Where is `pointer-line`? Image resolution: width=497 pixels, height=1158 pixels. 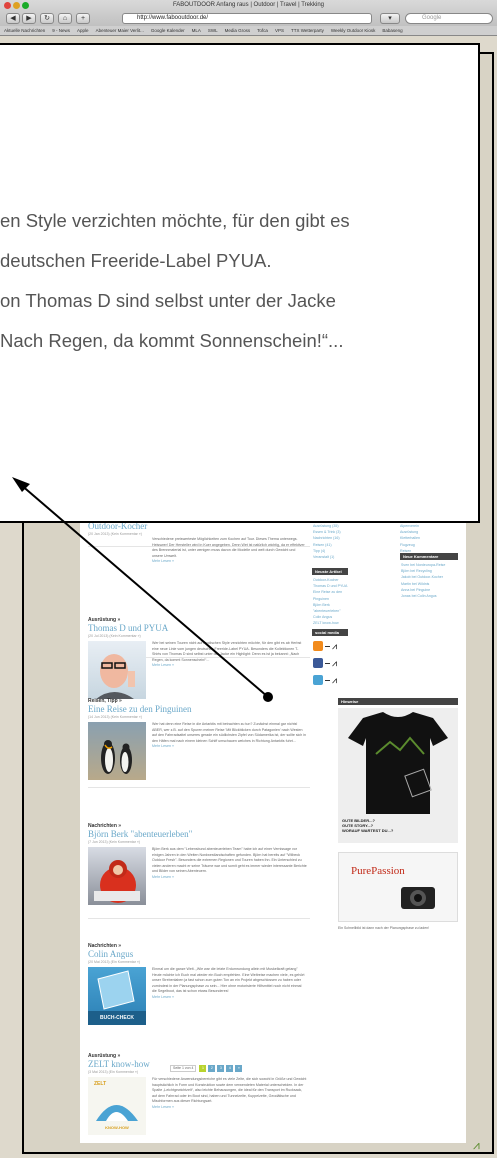
pointer-line is located at coordinates (144, 590).